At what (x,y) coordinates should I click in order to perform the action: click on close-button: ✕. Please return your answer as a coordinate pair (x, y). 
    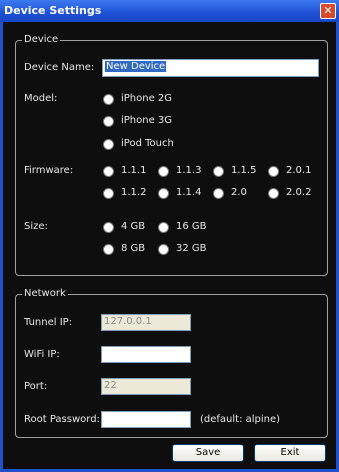
    Looking at the image, I should click on (328, 11).